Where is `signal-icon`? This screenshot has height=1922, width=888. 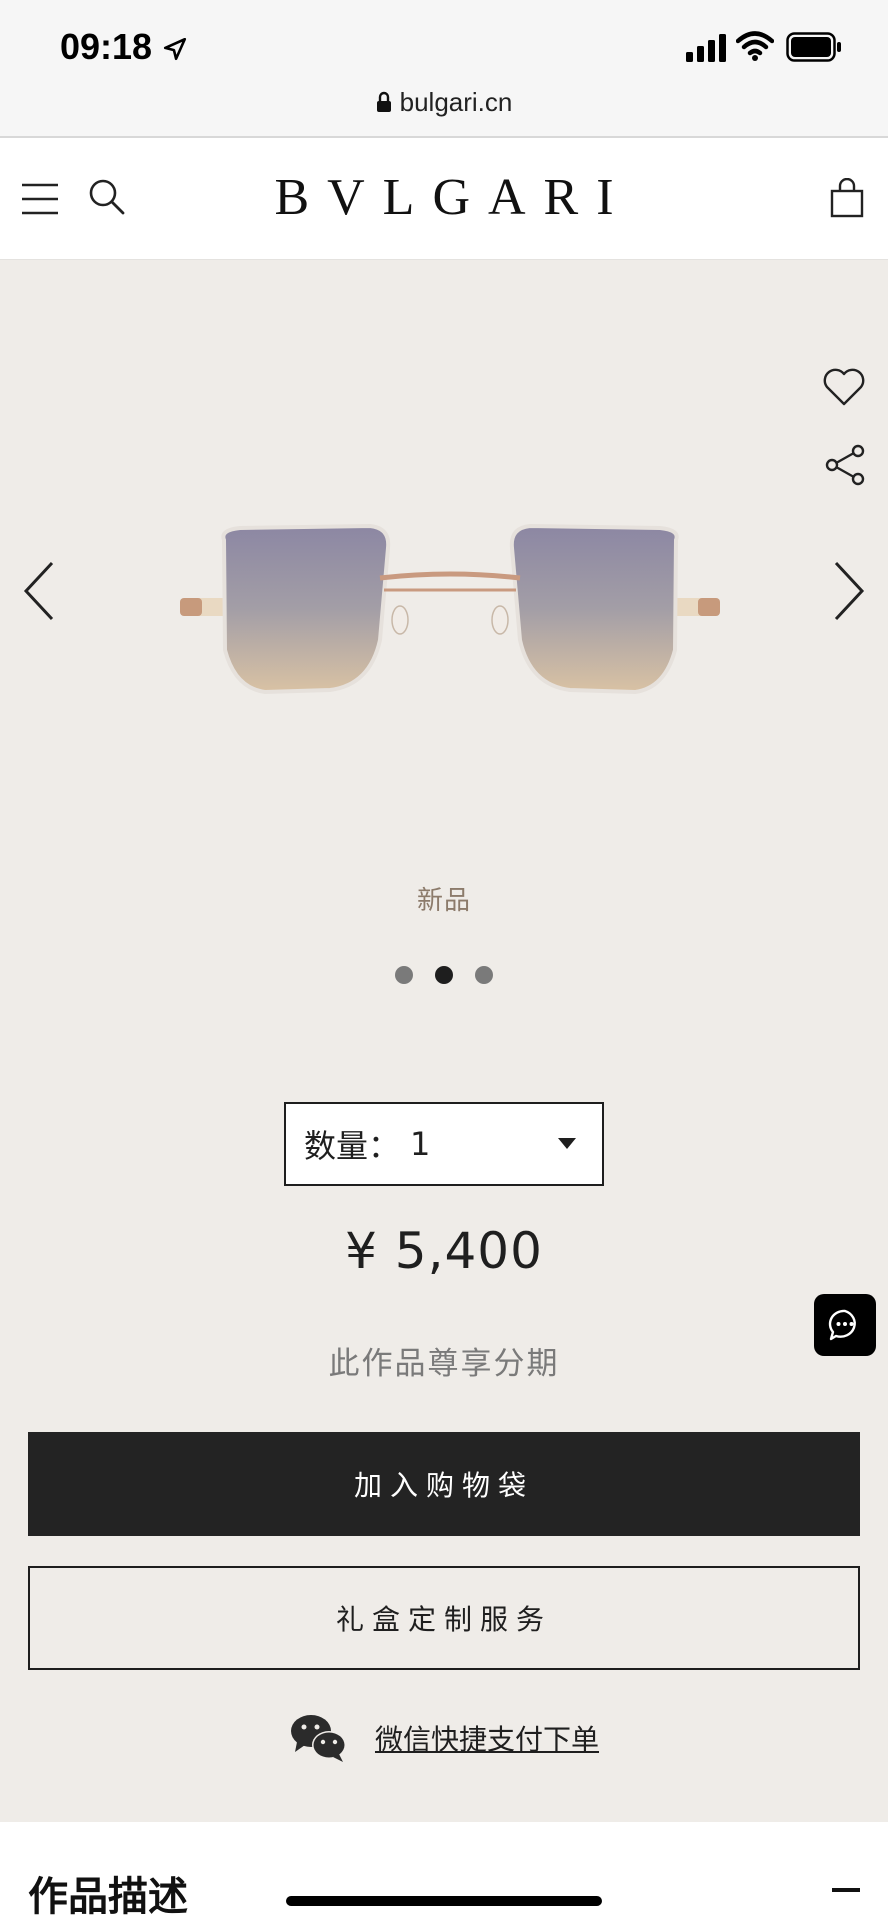
signal-icon is located at coordinates (706, 48).